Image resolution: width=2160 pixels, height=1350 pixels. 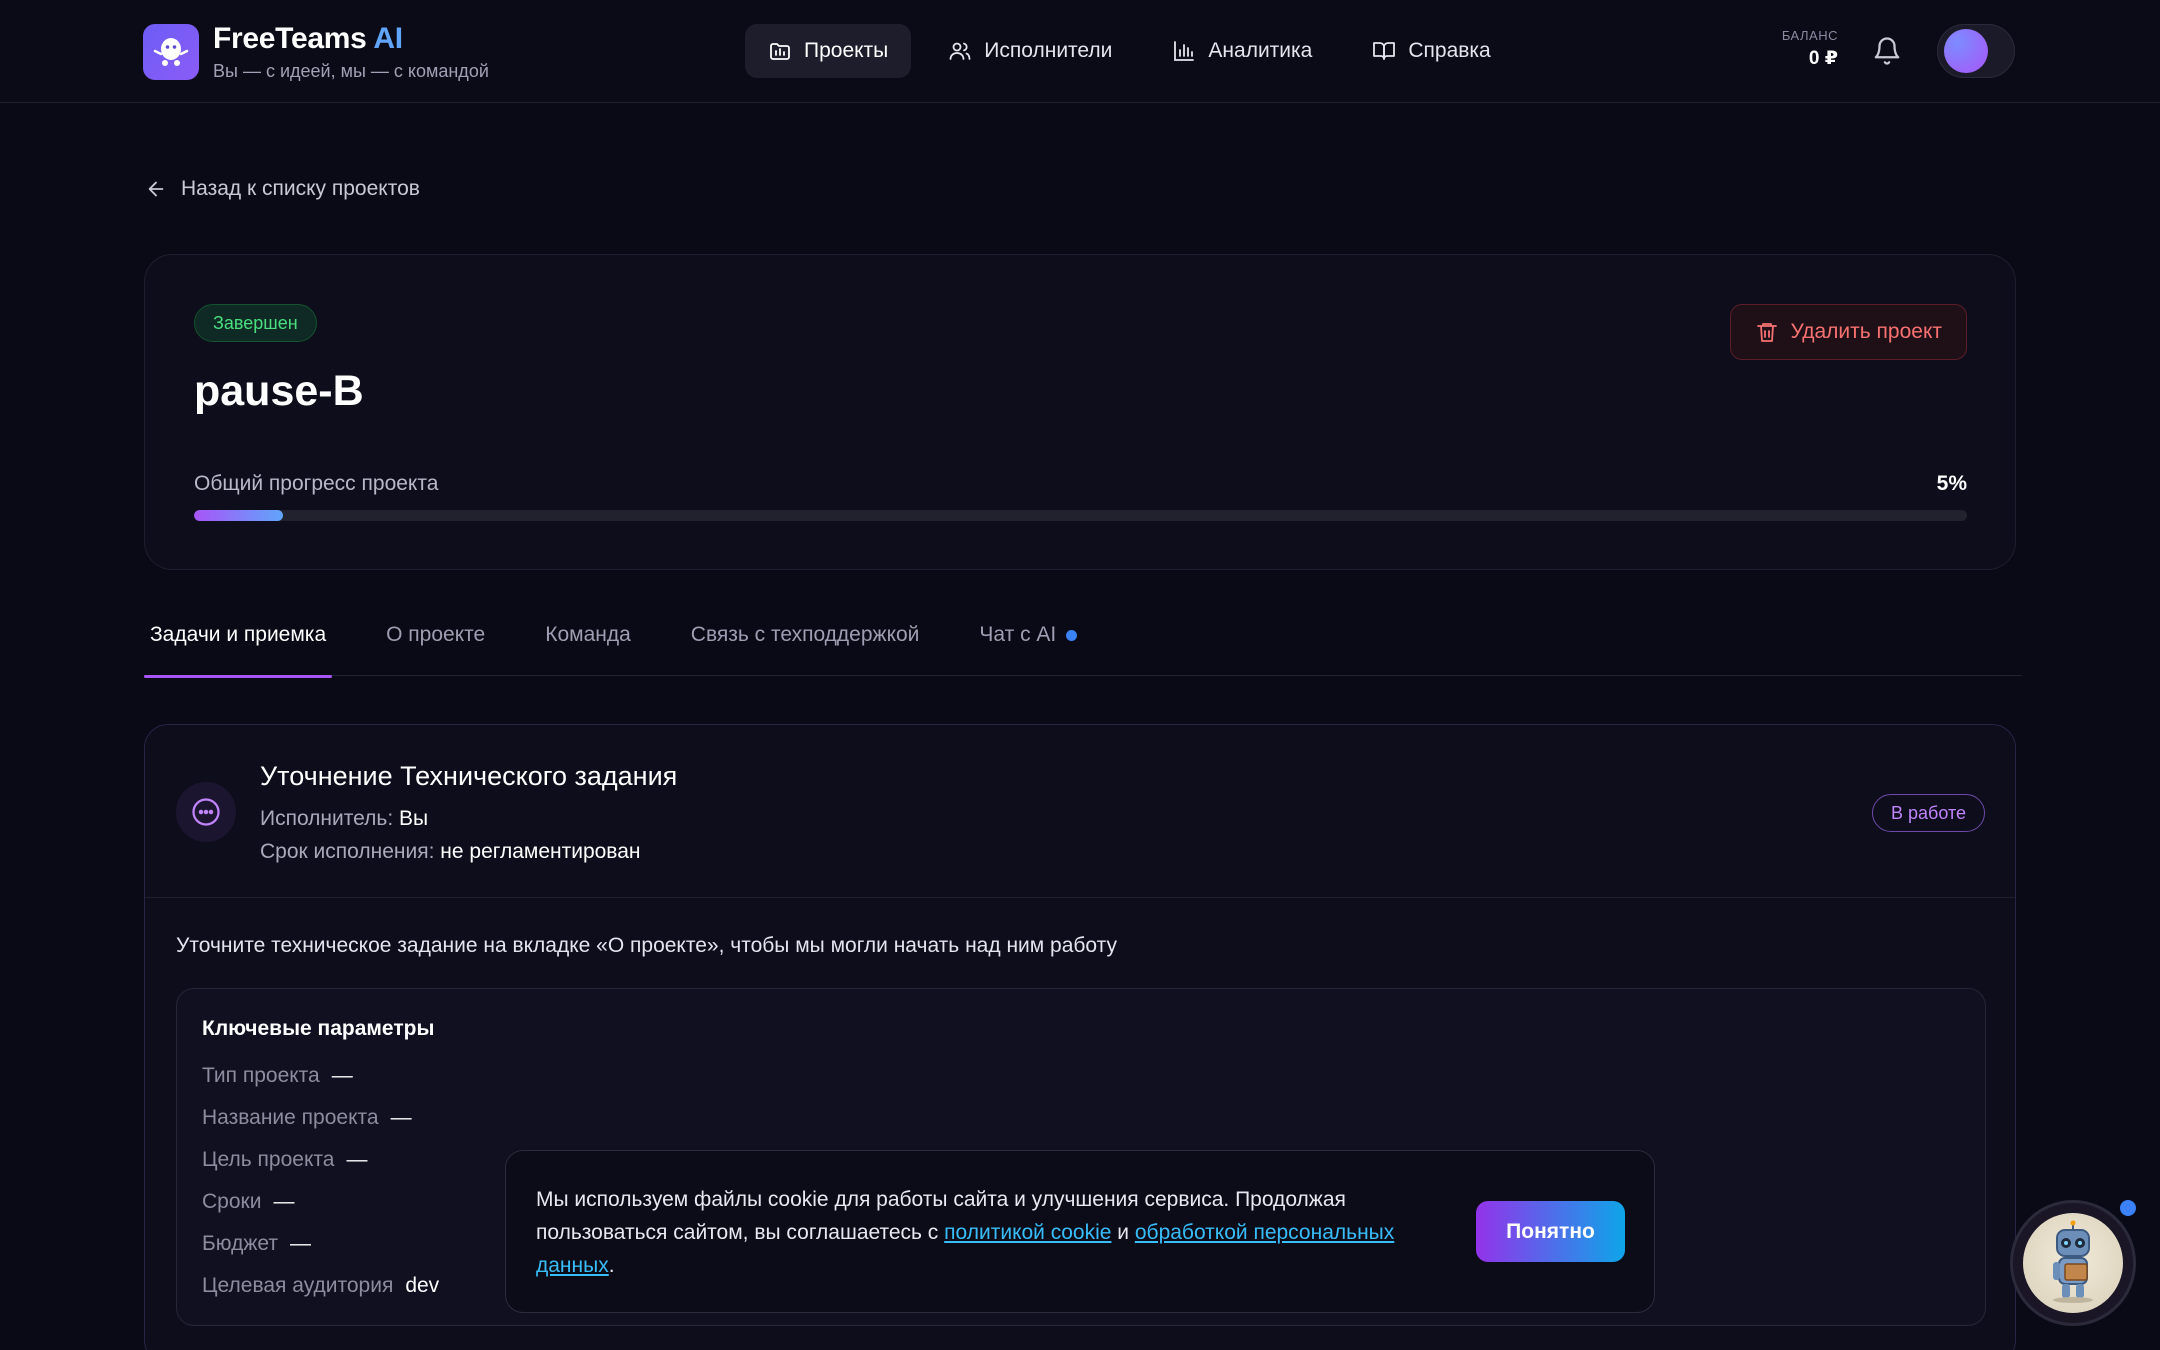 I want to click on param-label: Целевая аудитория, so click(x=298, y=1285).